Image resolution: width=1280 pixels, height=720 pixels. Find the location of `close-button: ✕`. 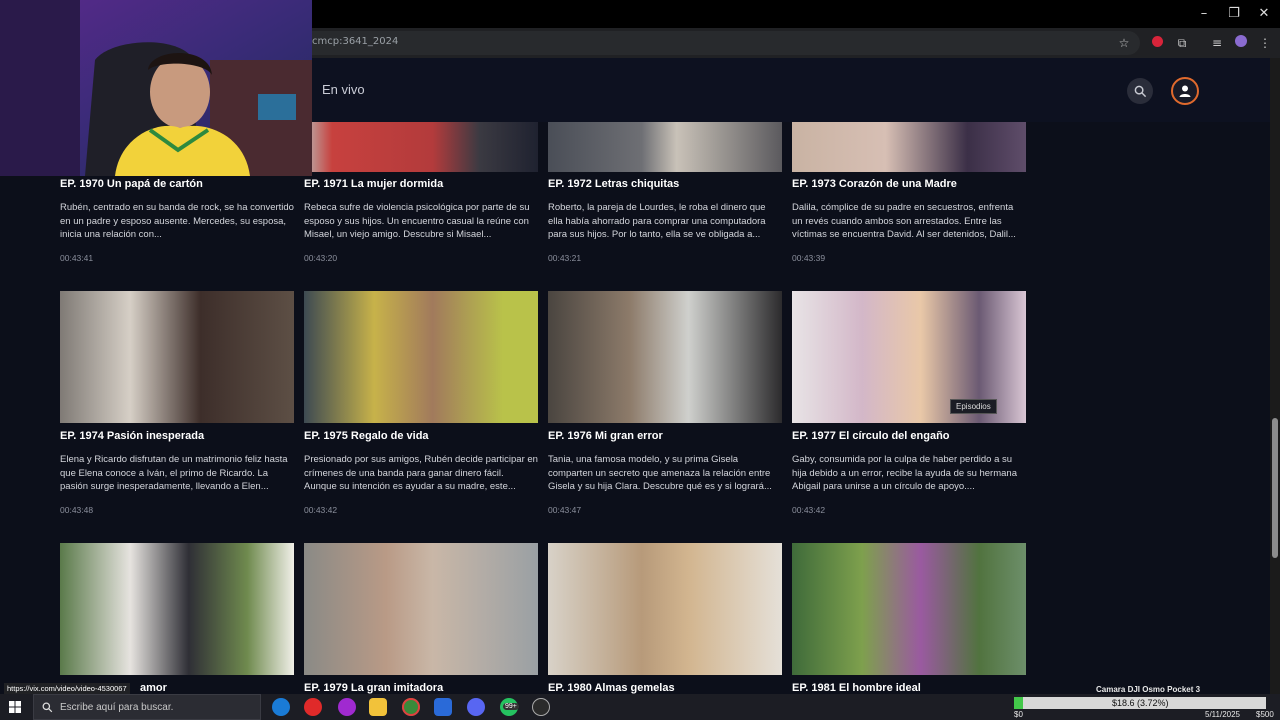

close-button: ✕ is located at coordinates (1264, 14).